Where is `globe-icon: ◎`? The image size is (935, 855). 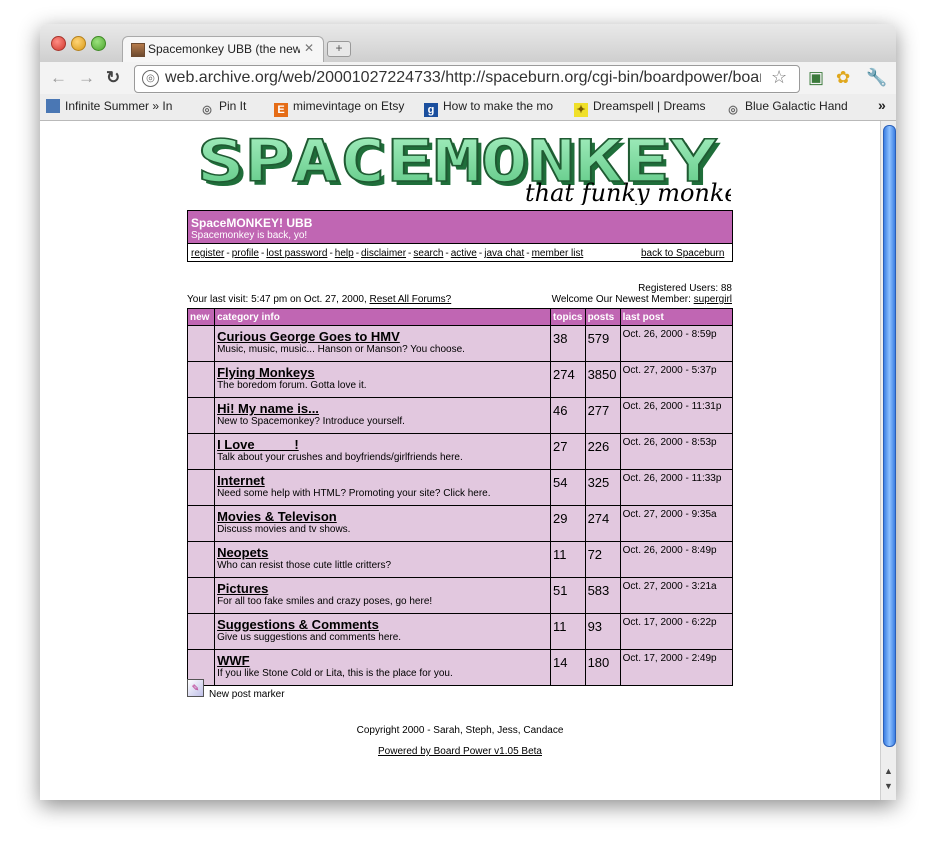 globe-icon: ◎ is located at coordinates (150, 78).